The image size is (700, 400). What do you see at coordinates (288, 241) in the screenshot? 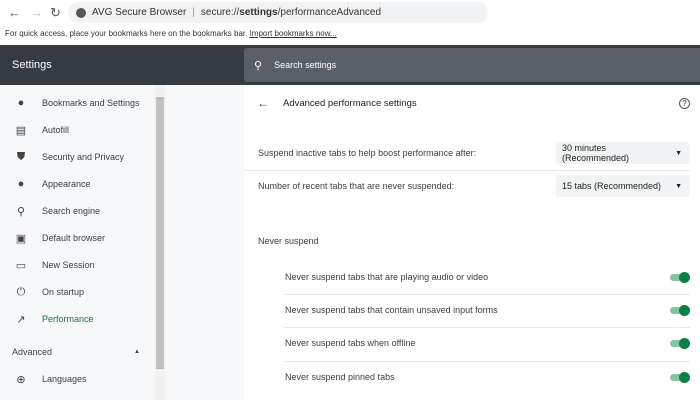
I see `never-suspend-heading: Never suspend` at bounding box center [288, 241].